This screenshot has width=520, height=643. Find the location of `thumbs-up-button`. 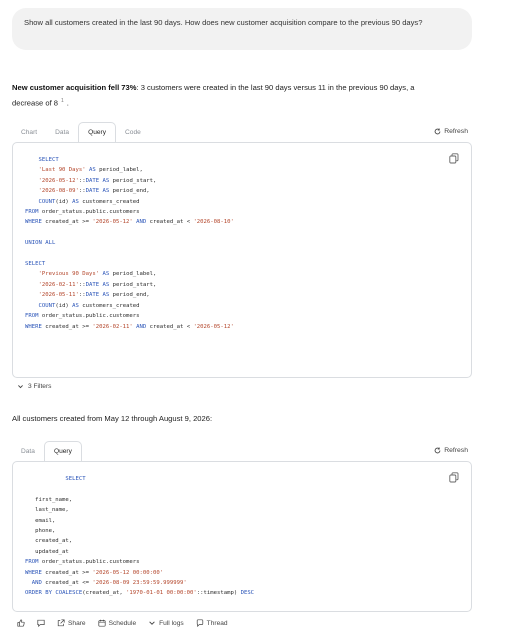

thumbs-up-button is located at coordinates (21, 623).